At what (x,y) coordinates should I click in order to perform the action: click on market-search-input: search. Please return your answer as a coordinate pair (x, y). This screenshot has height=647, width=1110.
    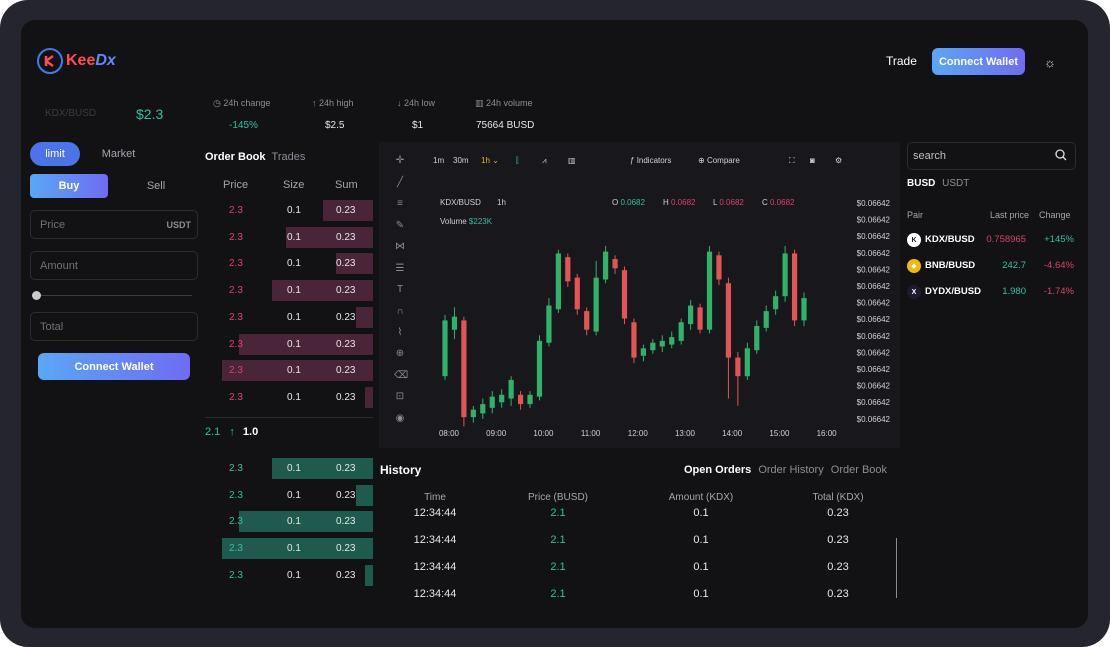
    Looking at the image, I should click on (991, 156).